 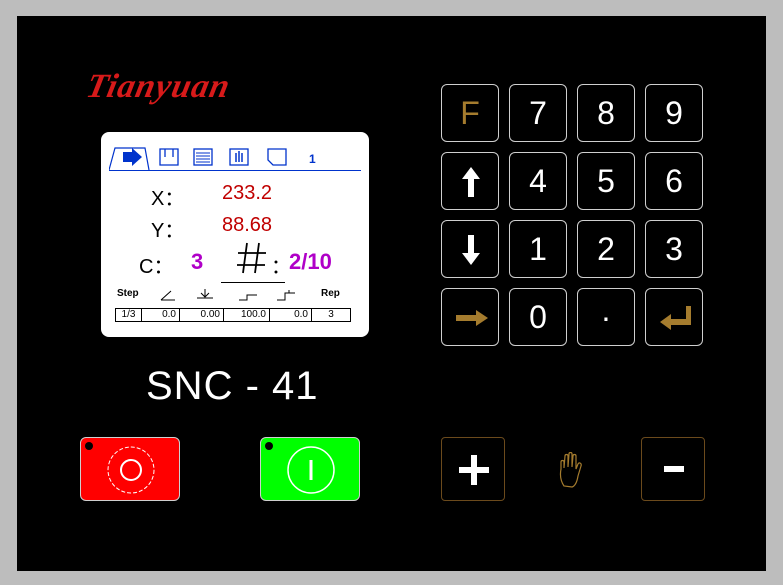 What do you see at coordinates (606, 181) in the screenshot?
I see `key-5: 5` at bounding box center [606, 181].